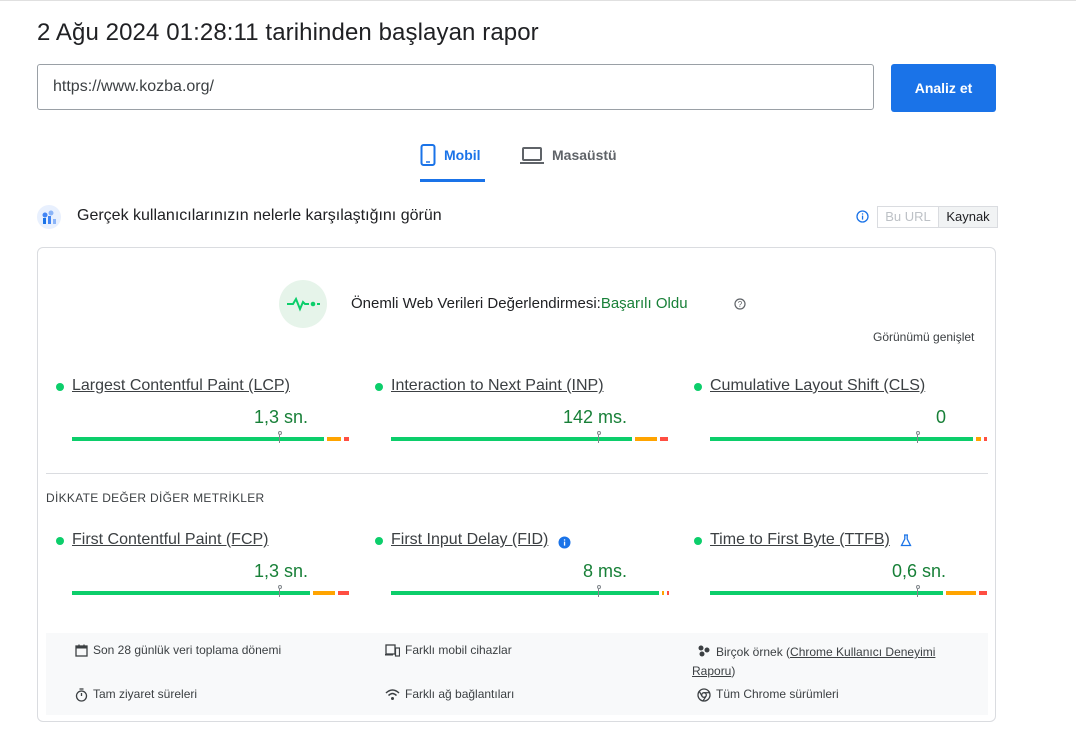 The image size is (1076, 729). Describe the element at coordinates (522, 566) in the screenshot. I see `metric-fid: First Input Delay (FID) 8 ms.` at that location.